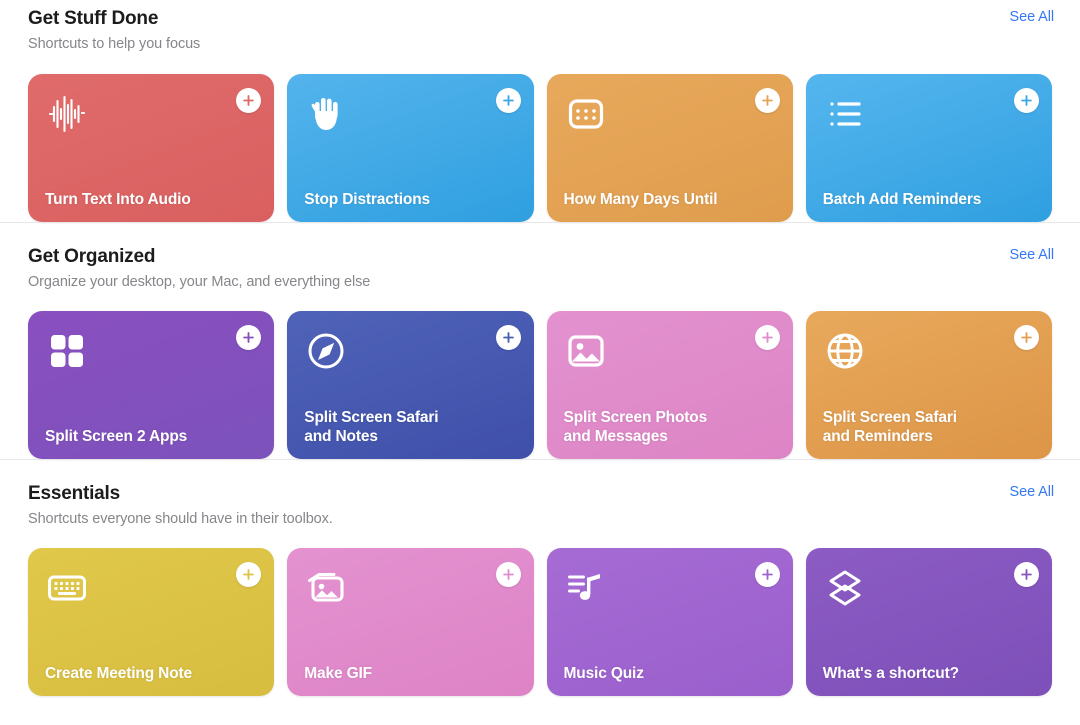  What do you see at coordinates (119, 673) in the screenshot?
I see `shortcut-card-title: Create Meeting Note` at bounding box center [119, 673].